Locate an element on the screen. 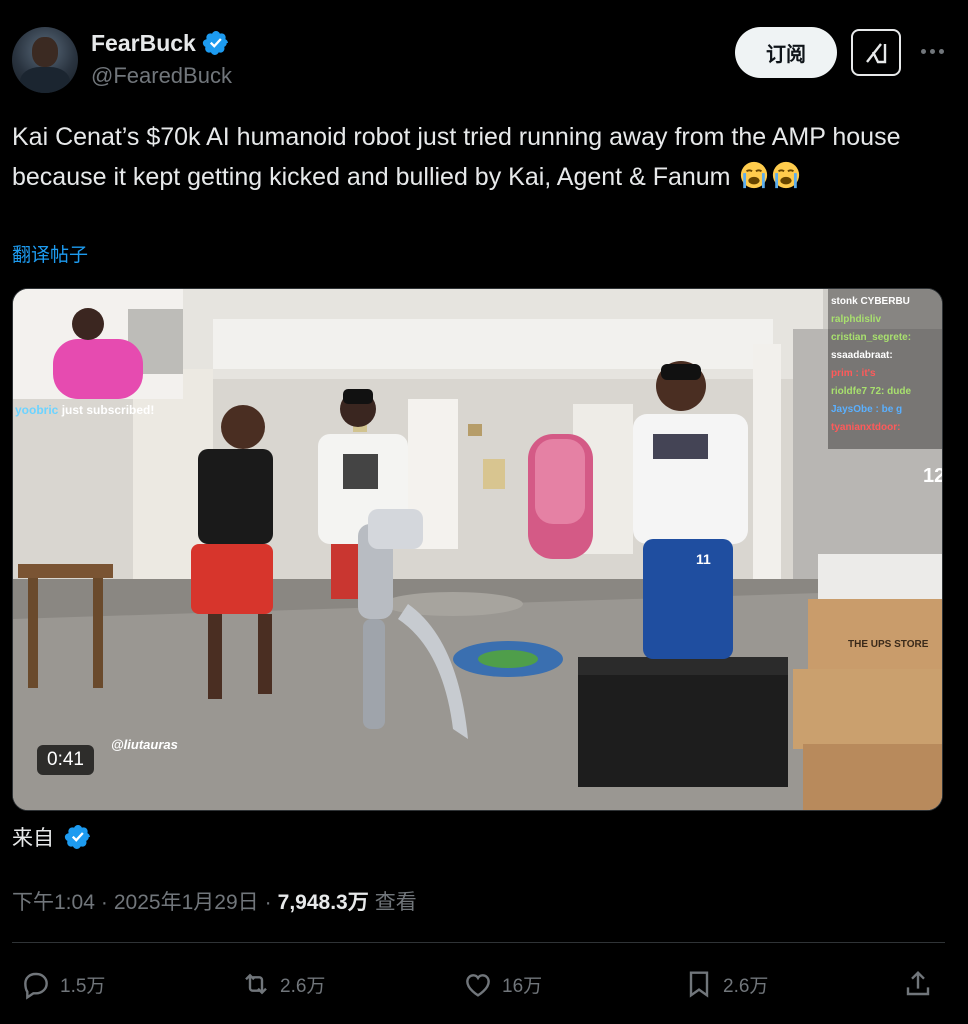  chat-line: ralphdisliv is located at coordinates (856, 319).